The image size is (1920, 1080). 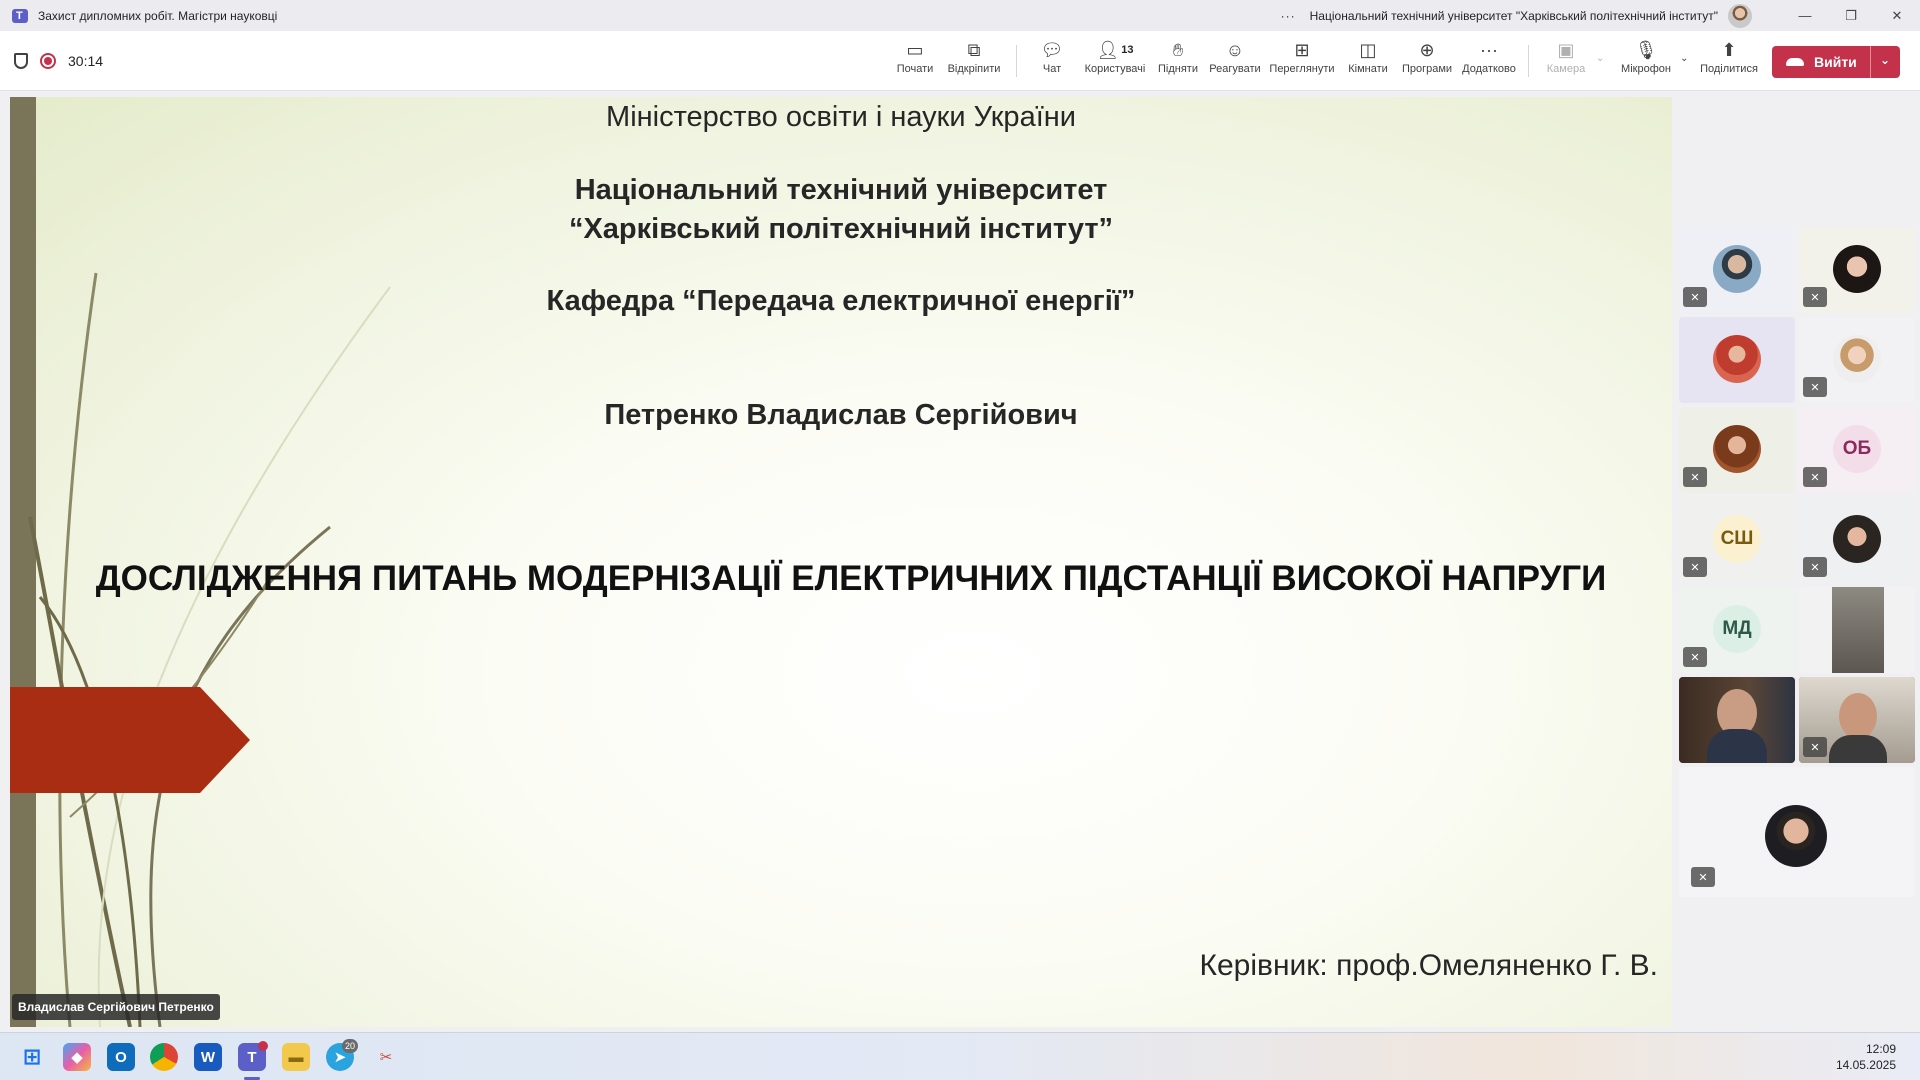 I want to click on avatar-initials: ОБ, so click(x=1857, y=449).